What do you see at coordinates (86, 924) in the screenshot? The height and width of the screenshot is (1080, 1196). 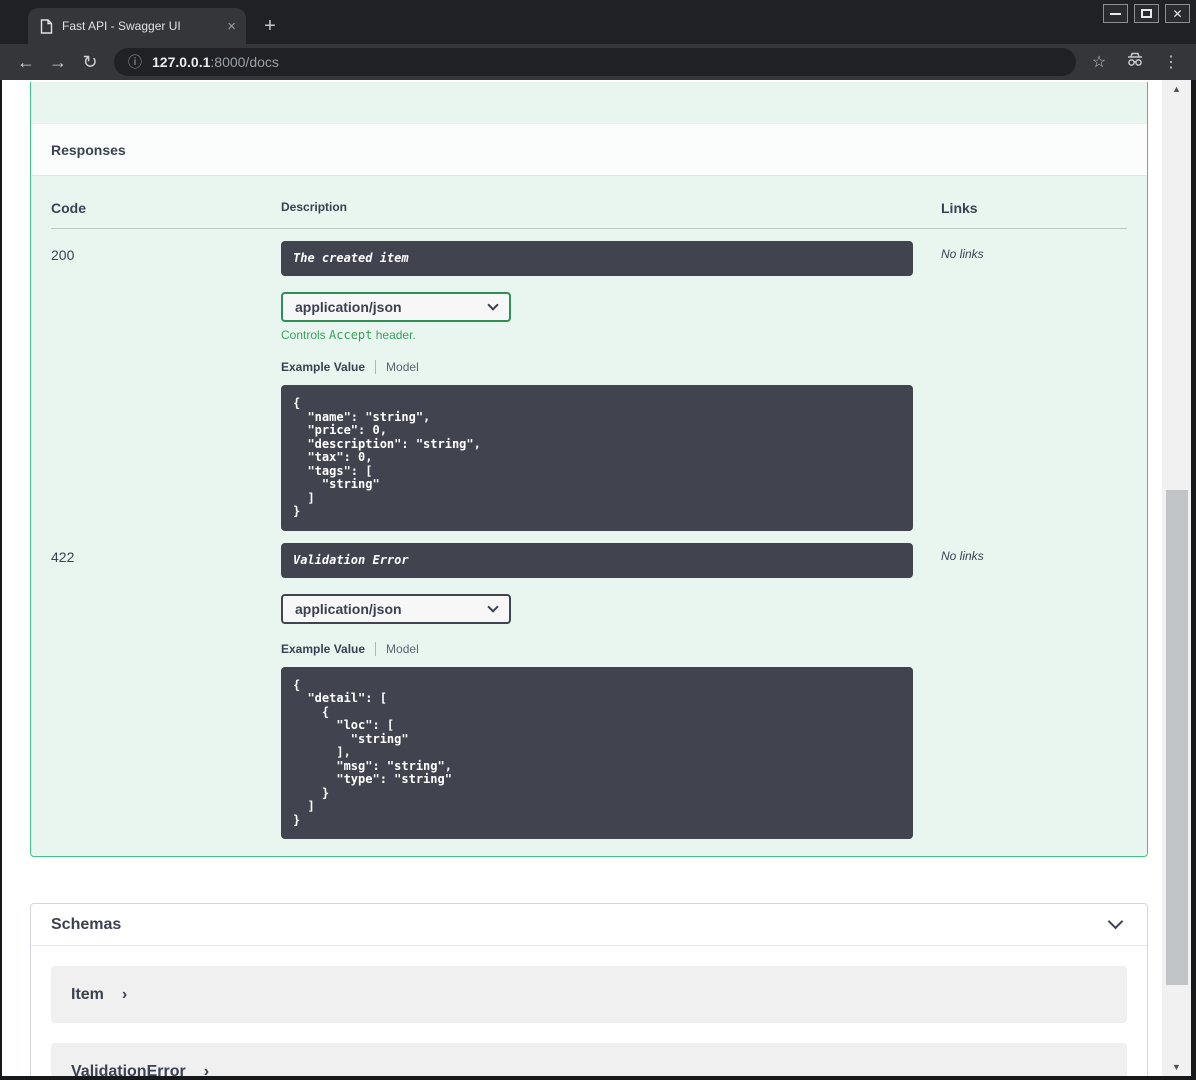 I see `schemas-title: Schemas` at bounding box center [86, 924].